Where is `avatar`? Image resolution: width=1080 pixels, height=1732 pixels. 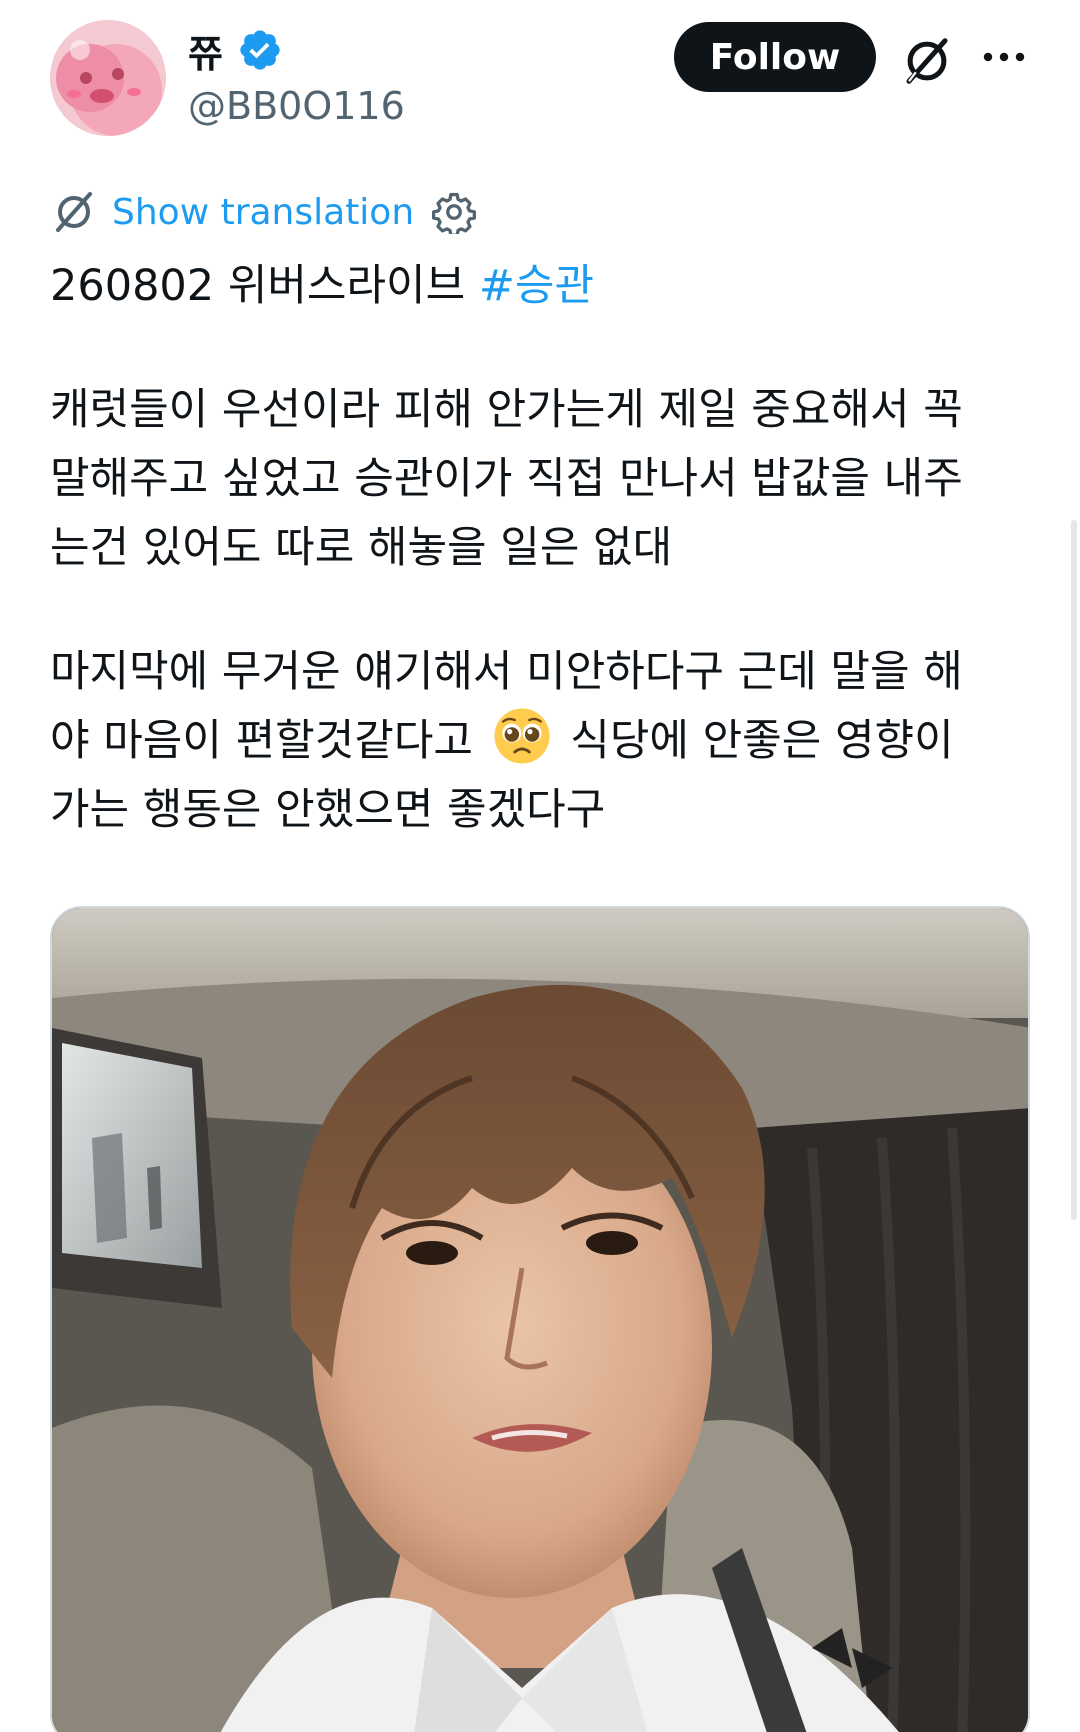
avatar is located at coordinates (108, 78).